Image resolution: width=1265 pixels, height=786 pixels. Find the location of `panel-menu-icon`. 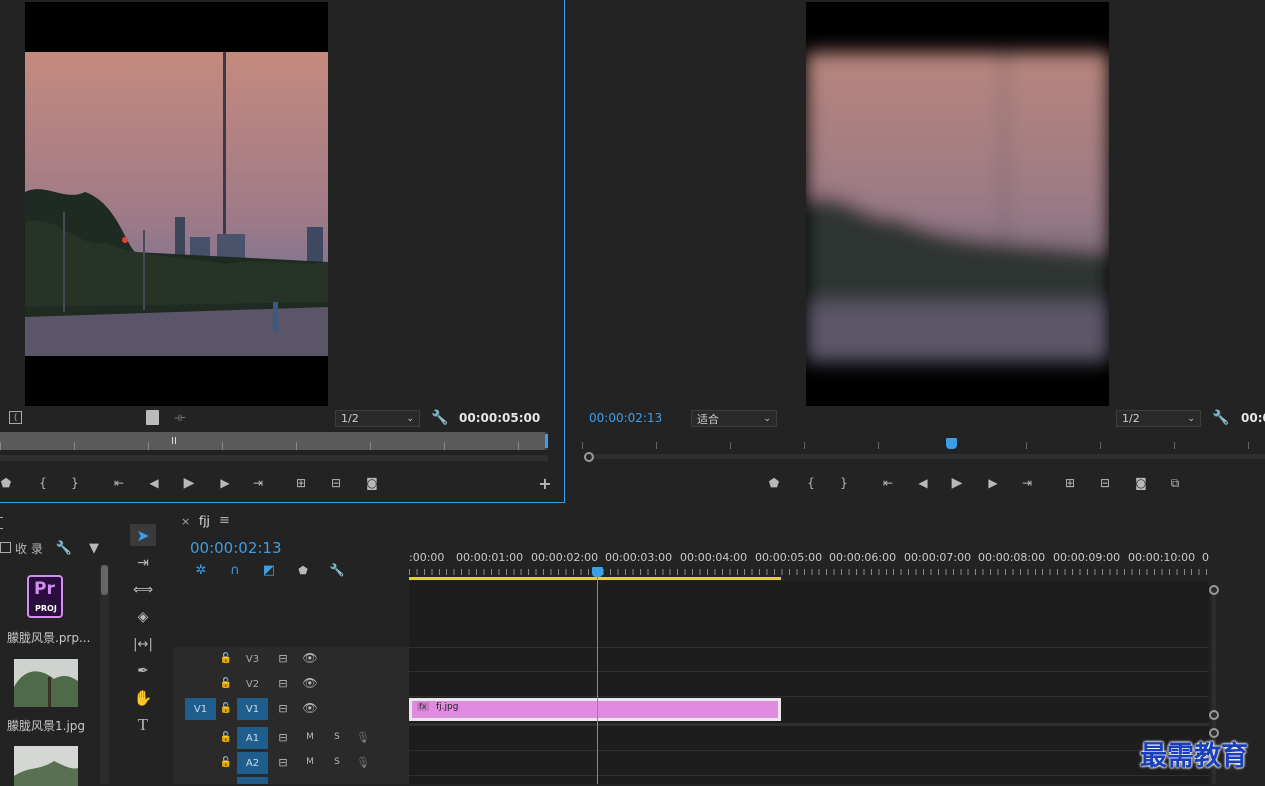

panel-menu-icon is located at coordinates (1, 523).